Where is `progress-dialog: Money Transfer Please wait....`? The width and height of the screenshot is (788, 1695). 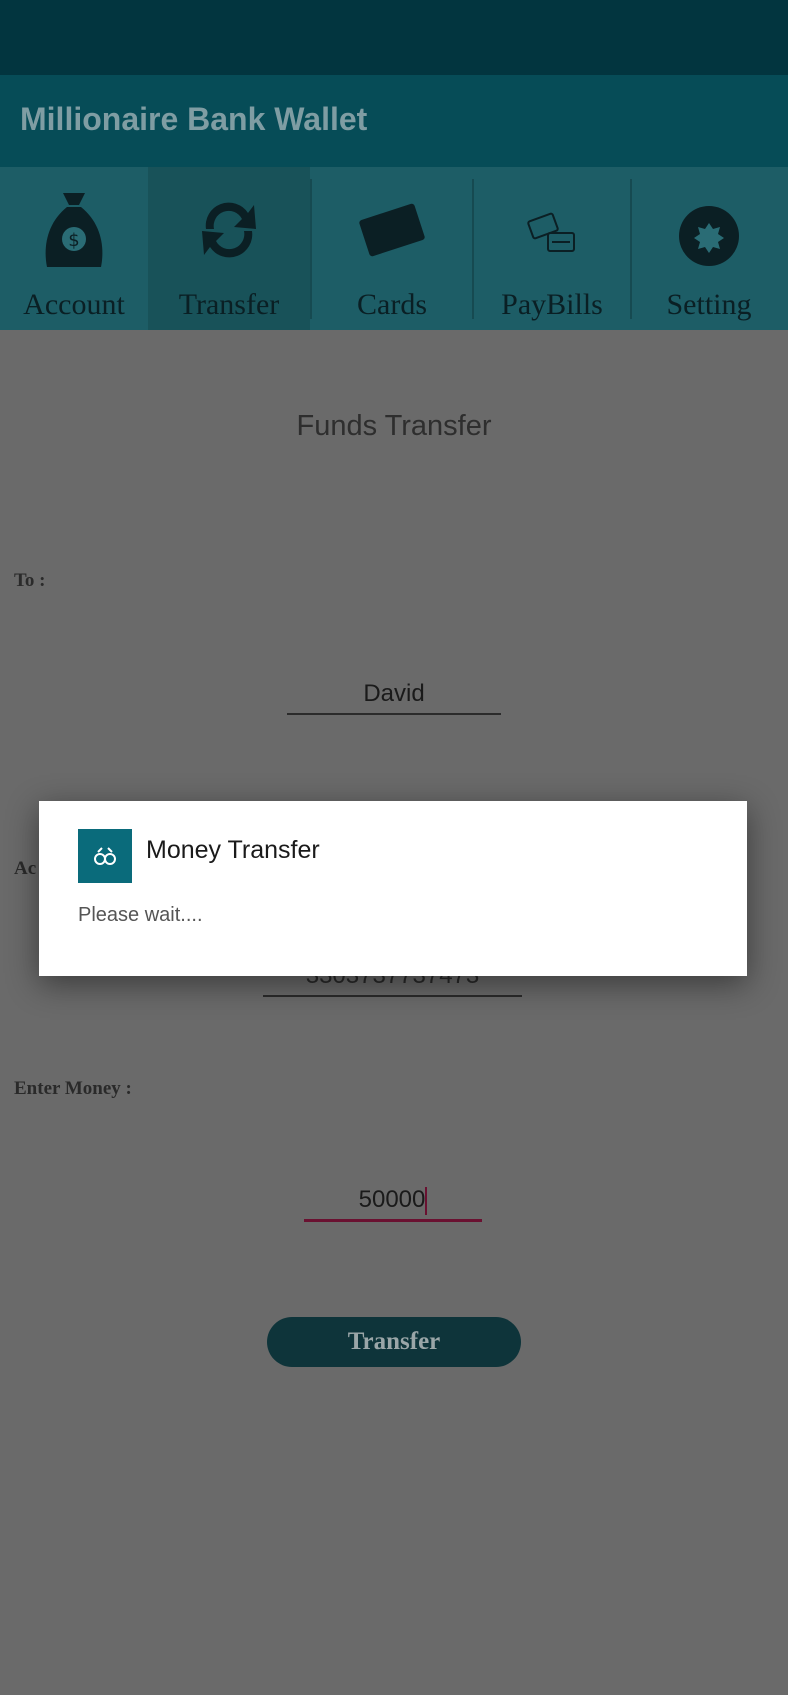
progress-dialog: Money Transfer Please wait.... is located at coordinates (393, 888).